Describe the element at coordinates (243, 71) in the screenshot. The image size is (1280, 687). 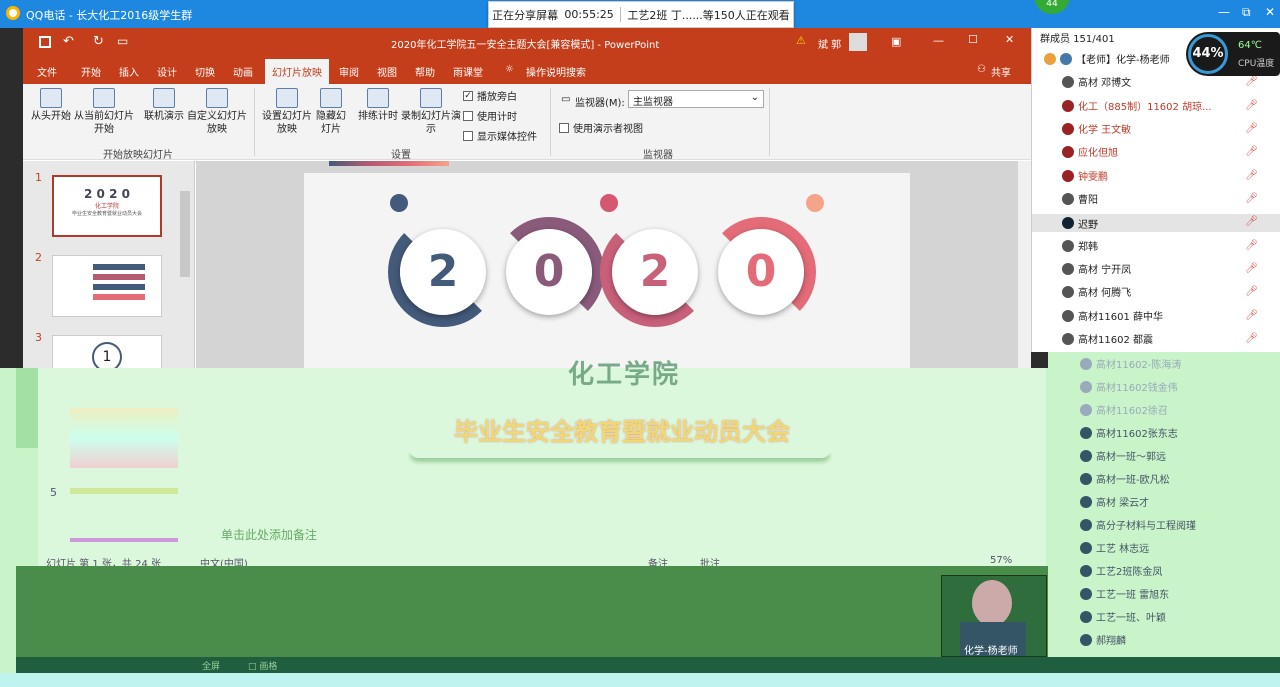
I see `tab-animations: 动画` at that location.